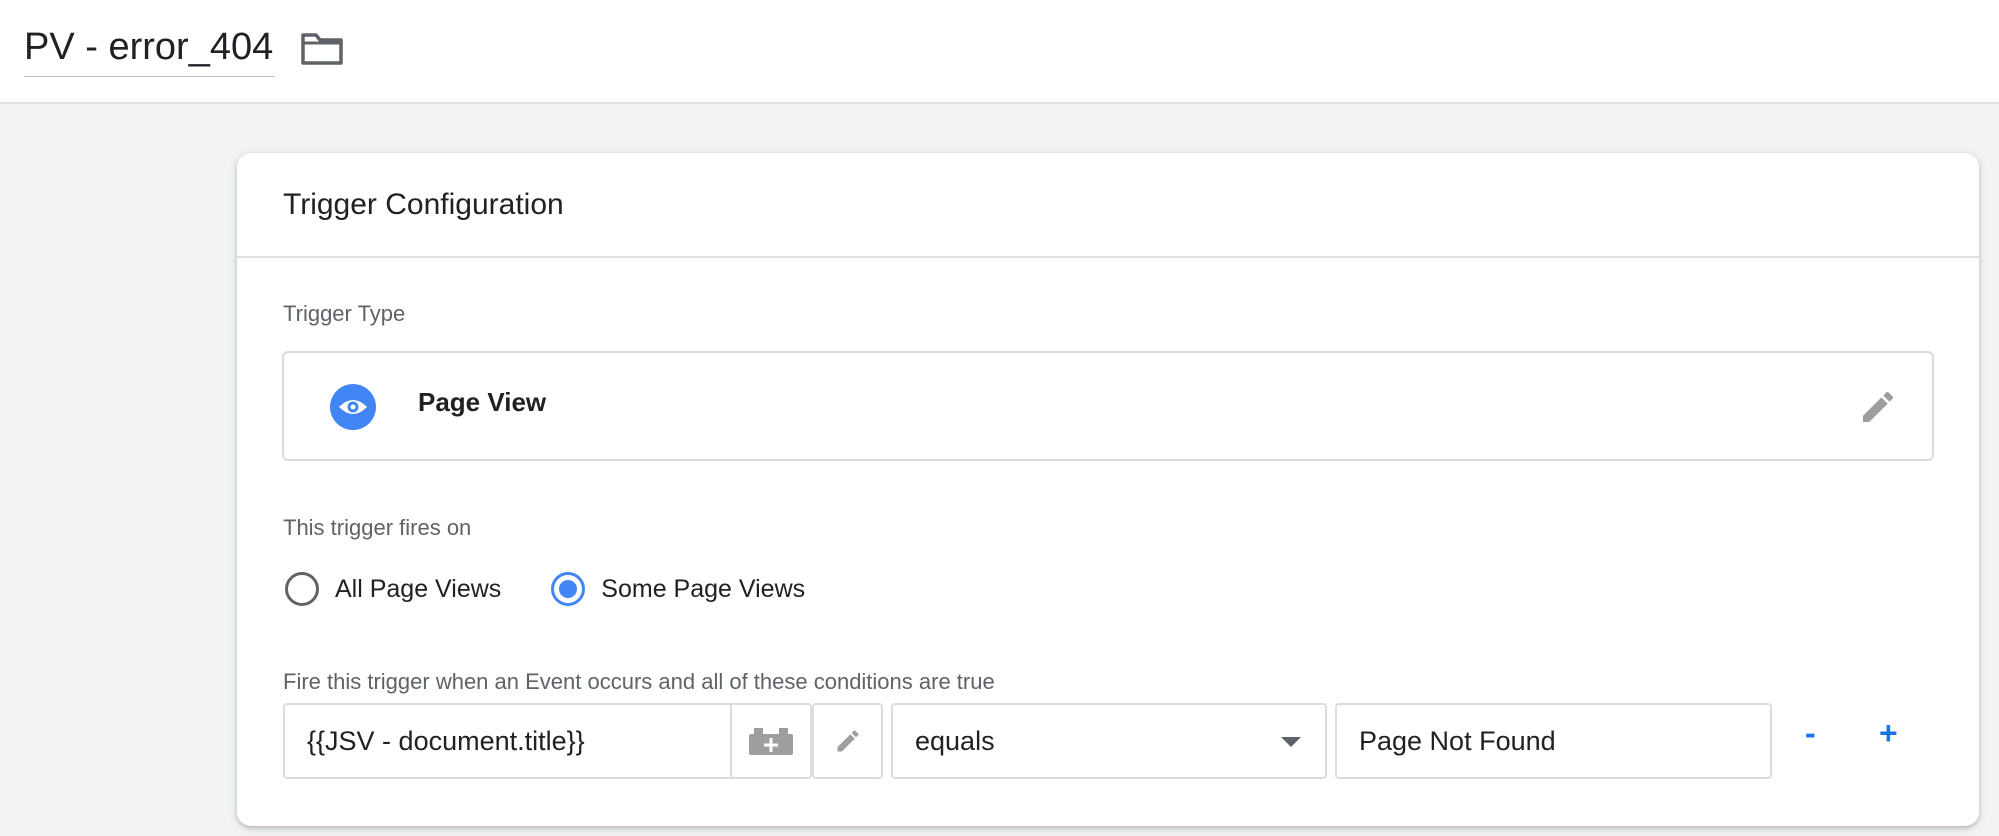 This screenshot has height=836, width=1999. I want to click on variable-field: {{JSV - document.title}}, so click(547, 741).